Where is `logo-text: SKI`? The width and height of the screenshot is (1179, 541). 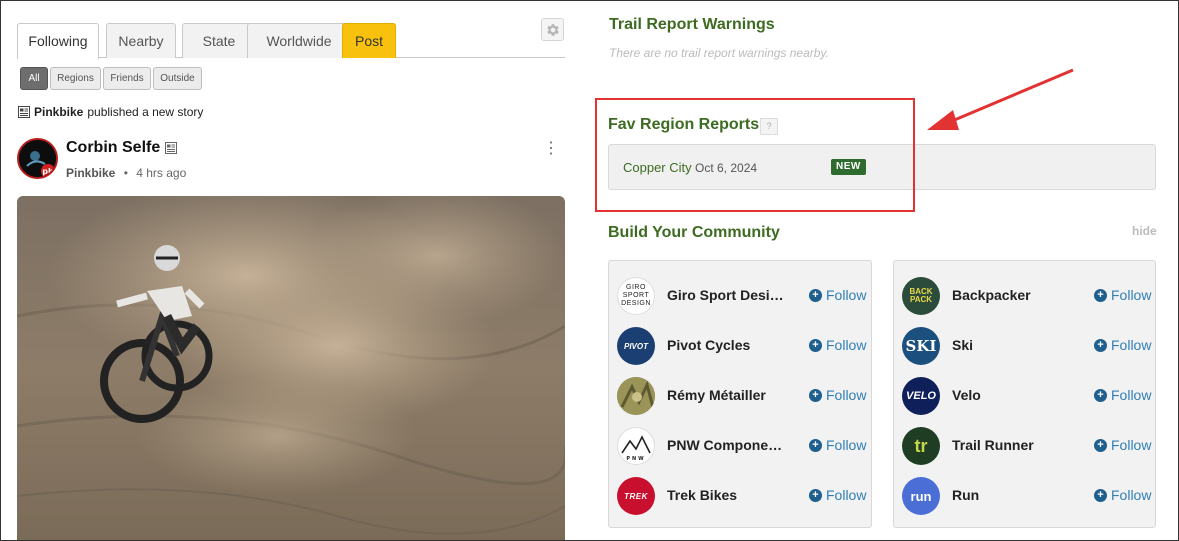
logo-text: SKI is located at coordinates (921, 346).